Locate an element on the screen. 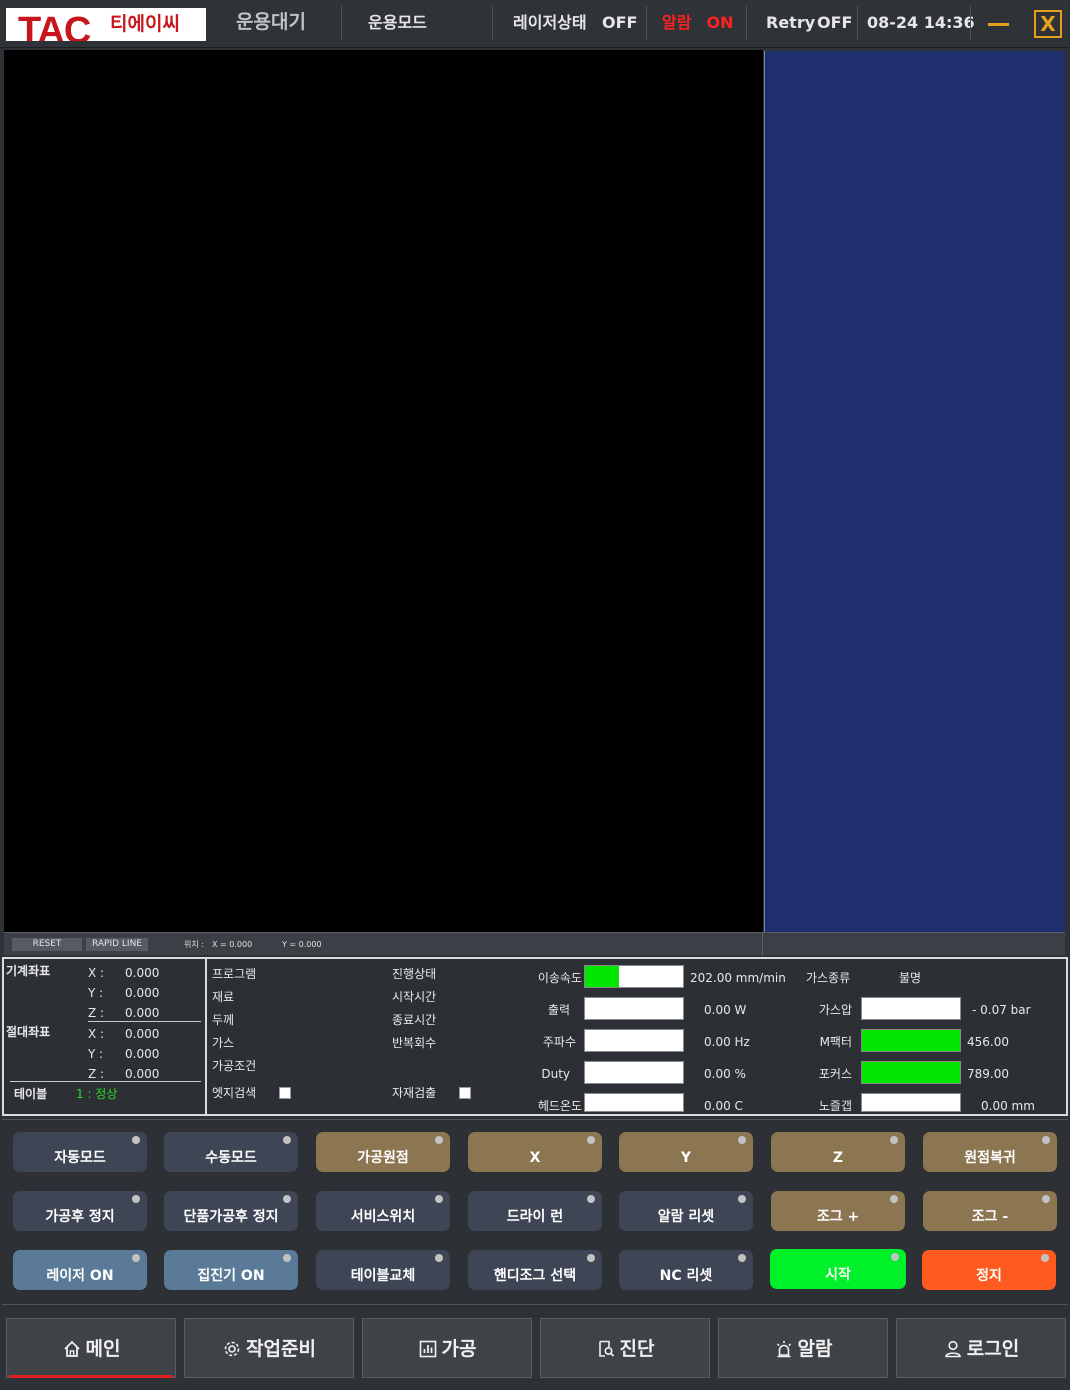  laser-status-value: OFF is located at coordinates (620, 22).